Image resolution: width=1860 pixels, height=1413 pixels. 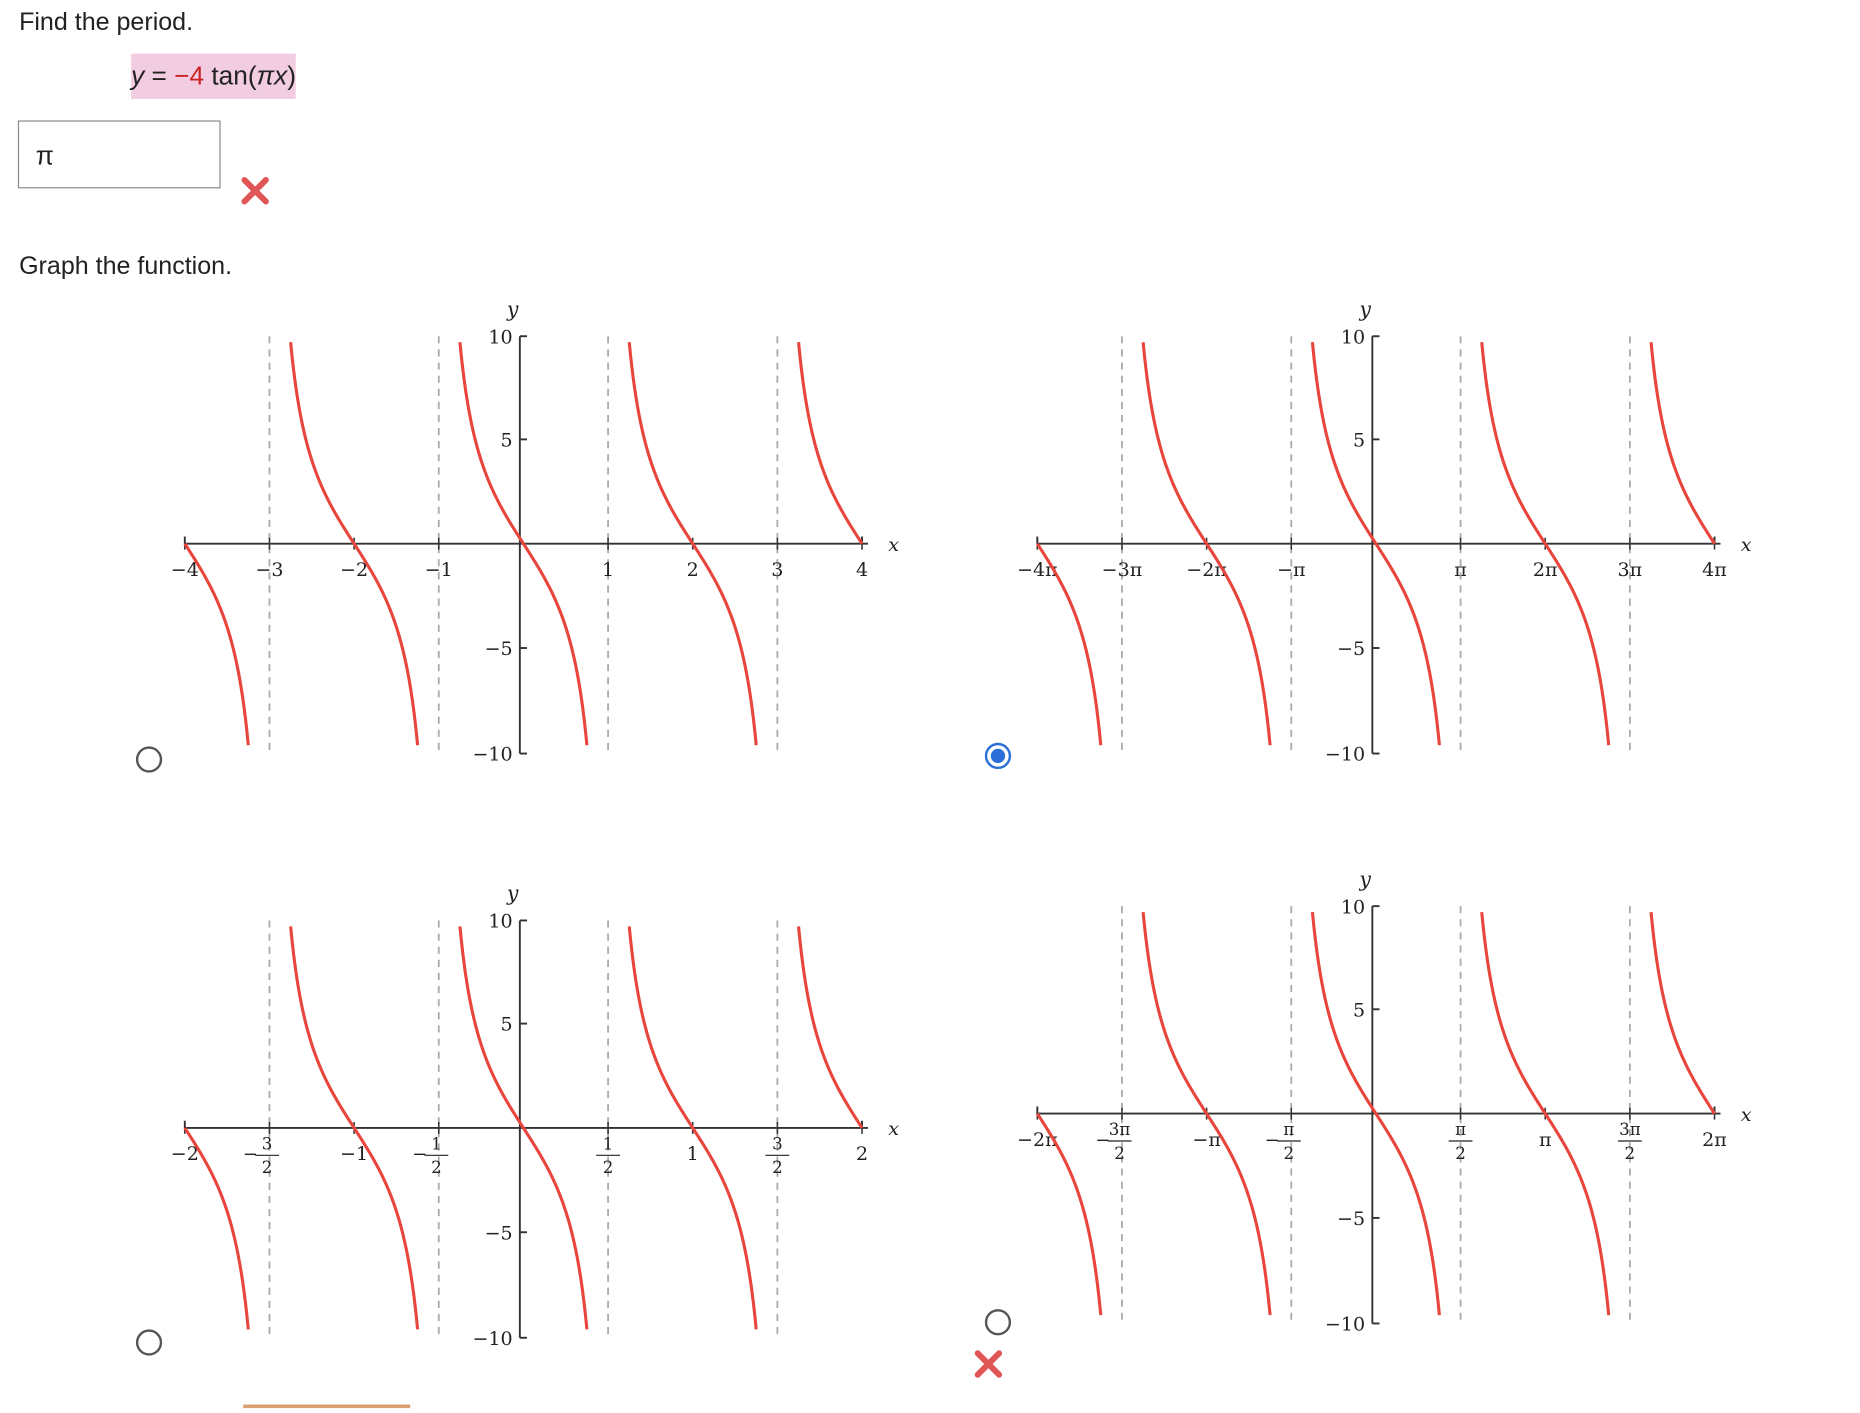 I want to click on equation-coefficient: −4, so click(x=189, y=75).